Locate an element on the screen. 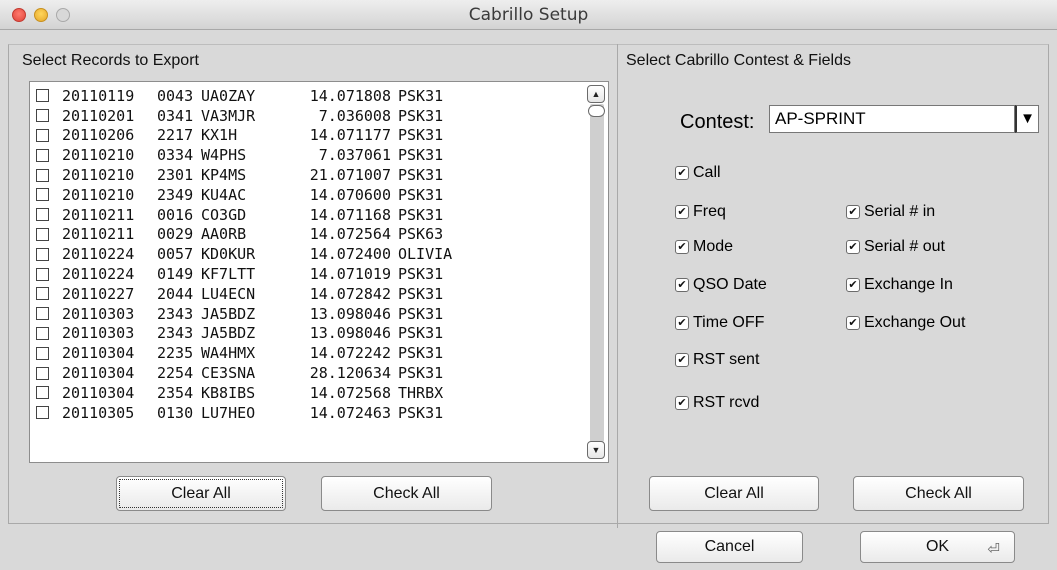  field-exchange-in-checkbox: ✔ Exchange In is located at coordinates (899, 285).